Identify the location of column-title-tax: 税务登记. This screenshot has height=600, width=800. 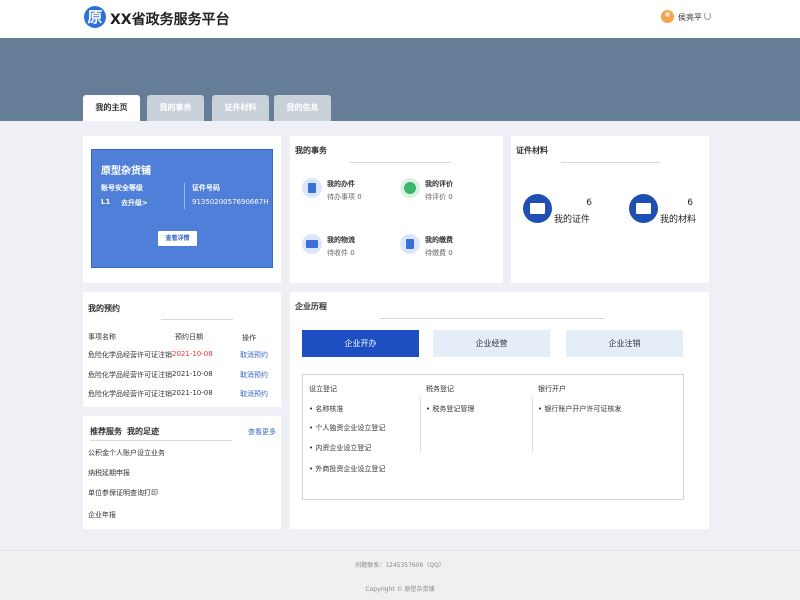
(440, 389).